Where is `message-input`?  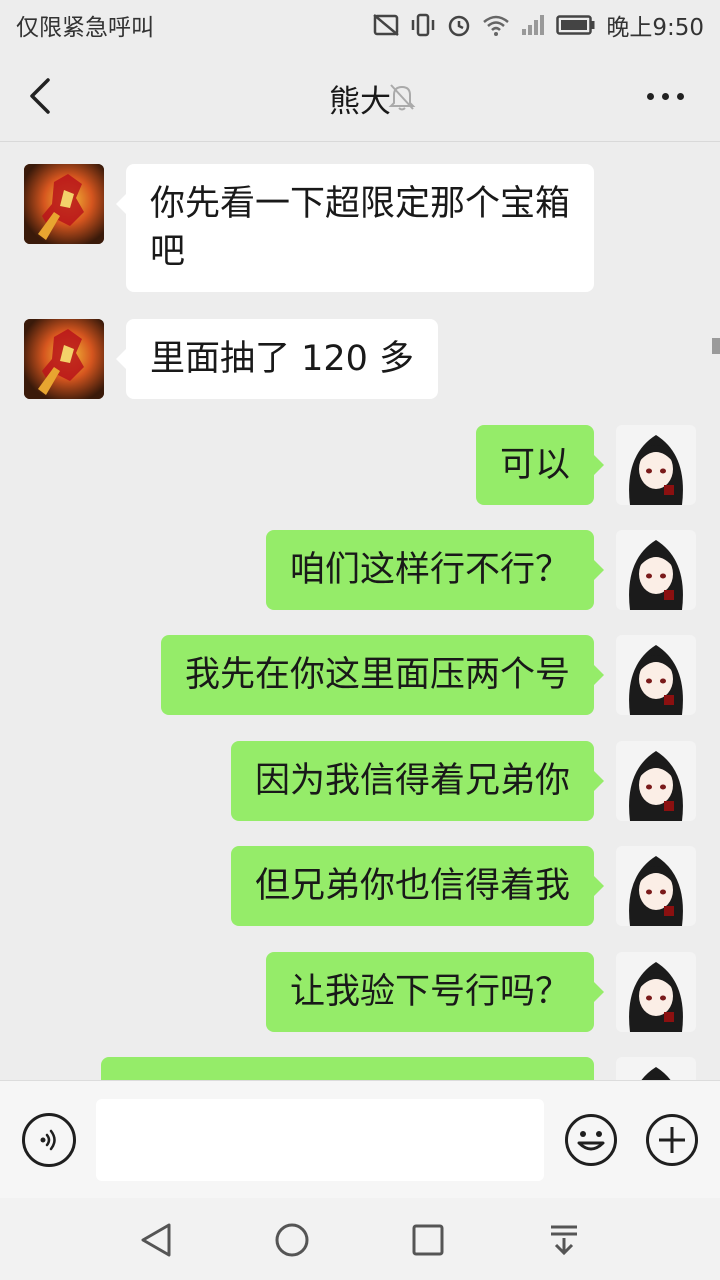 message-input is located at coordinates (320, 1140).